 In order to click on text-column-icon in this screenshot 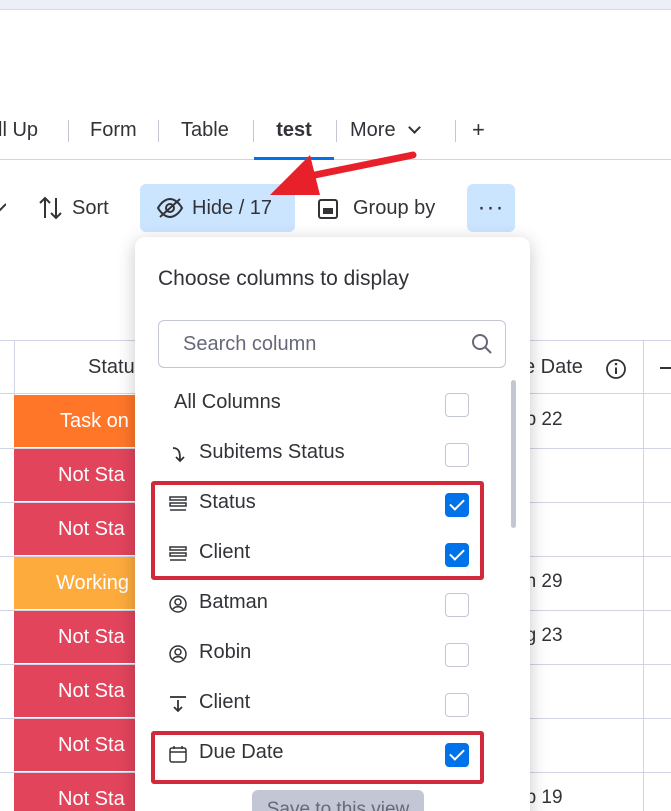, I will do `click(178, 553)`.